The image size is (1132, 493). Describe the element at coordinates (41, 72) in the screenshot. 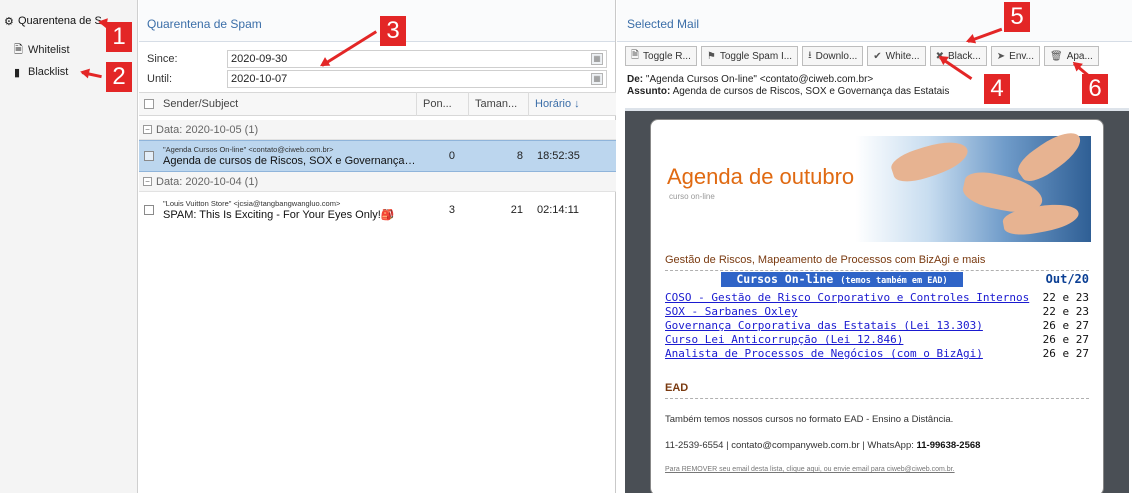

I see `nav-item-blacklist: ▮ Blacklist` at that location.